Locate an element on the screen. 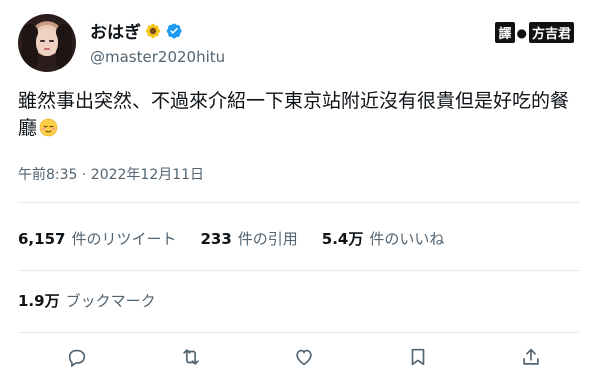  quotes-stat: 233 件の引用 is located at coordinates (248, 238).